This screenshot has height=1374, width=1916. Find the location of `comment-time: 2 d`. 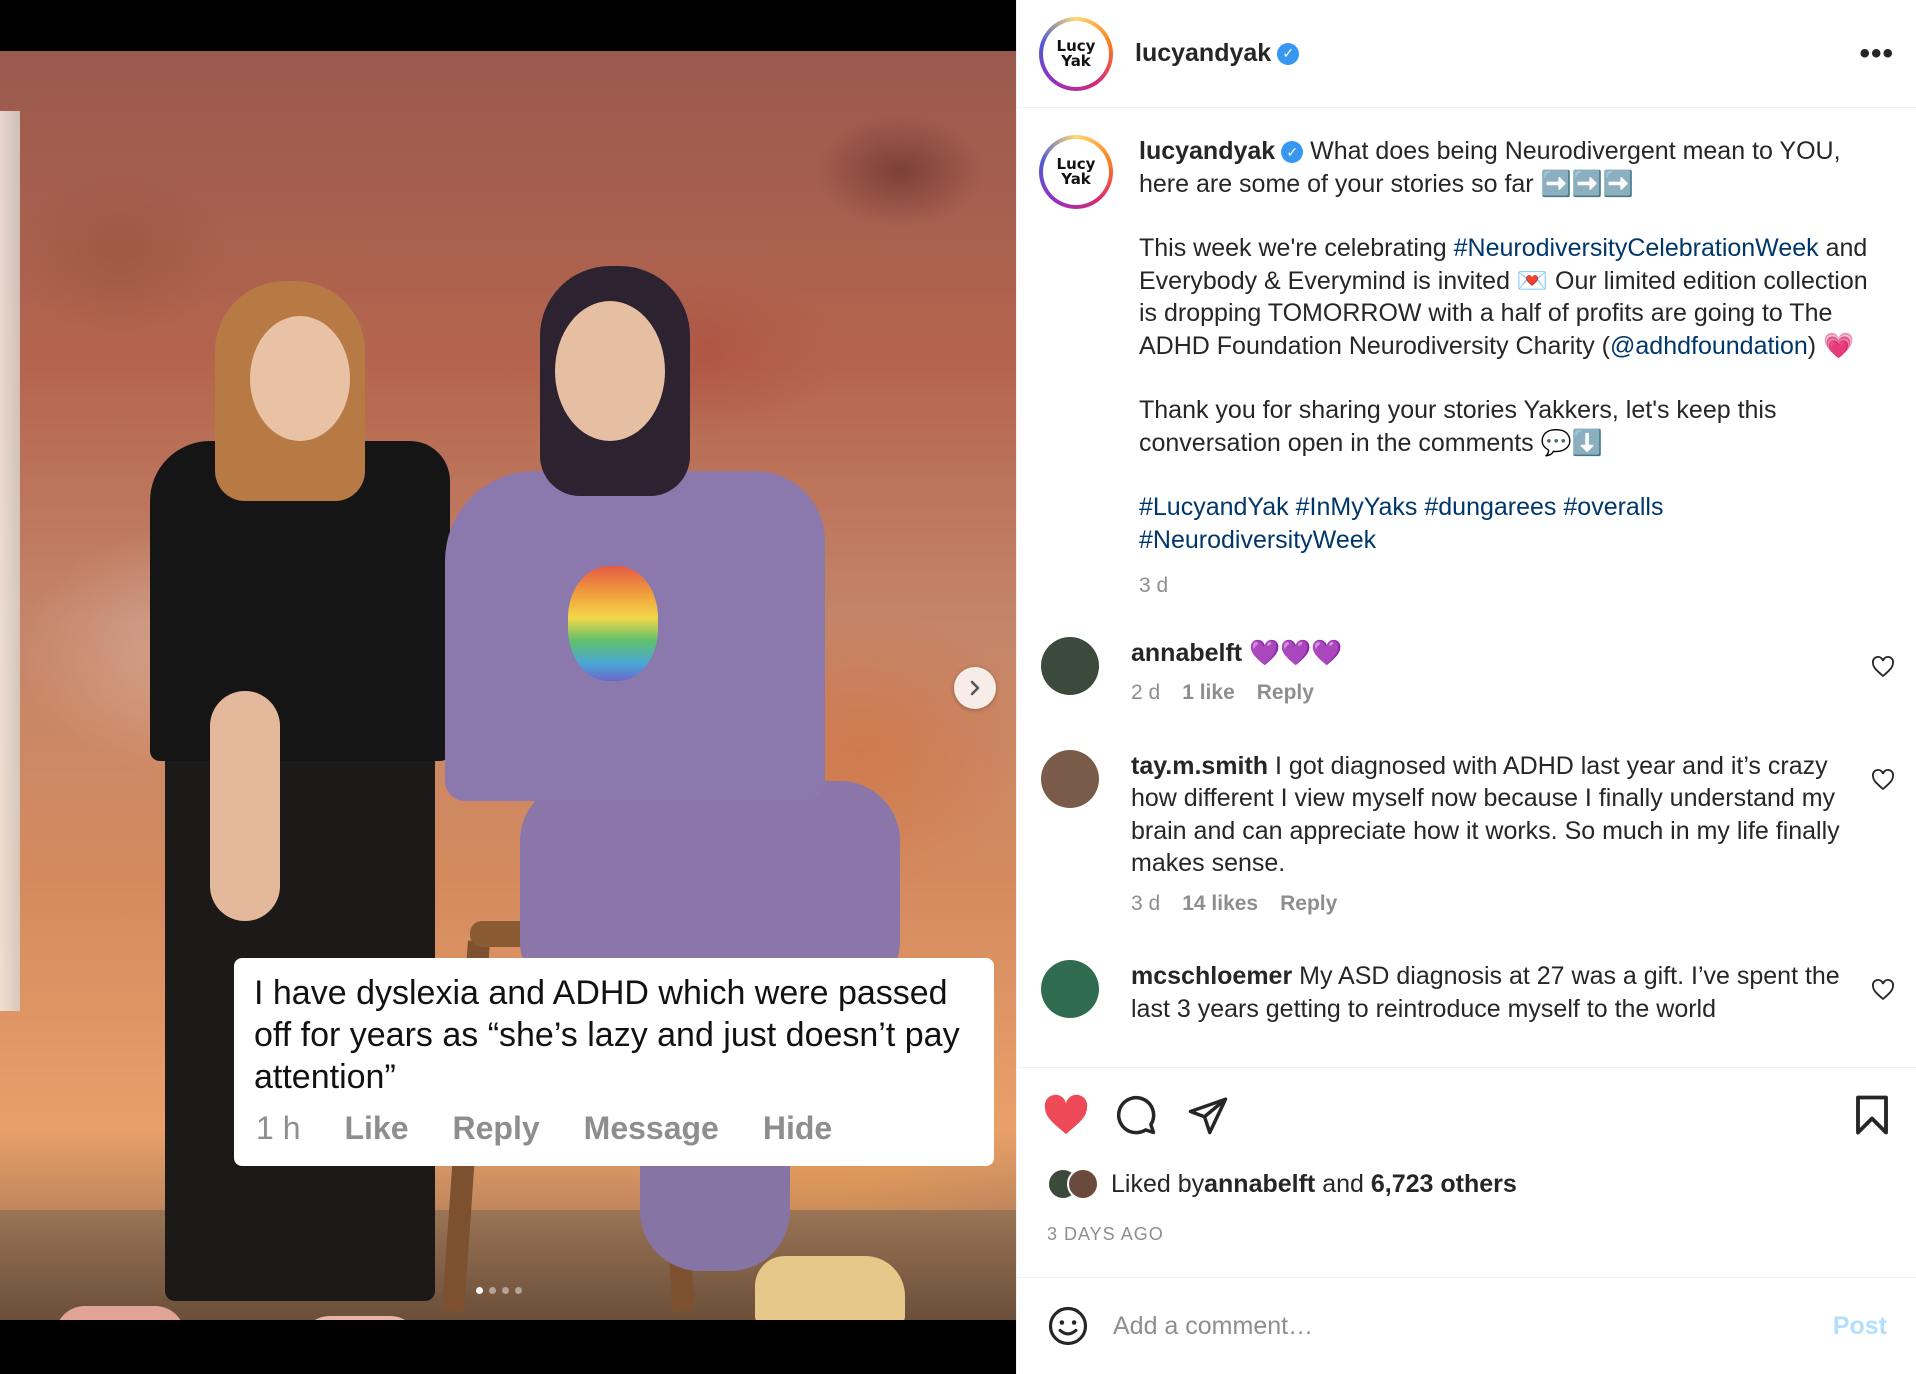

comment-time: 2 d is located at coordinates (1146, 692).